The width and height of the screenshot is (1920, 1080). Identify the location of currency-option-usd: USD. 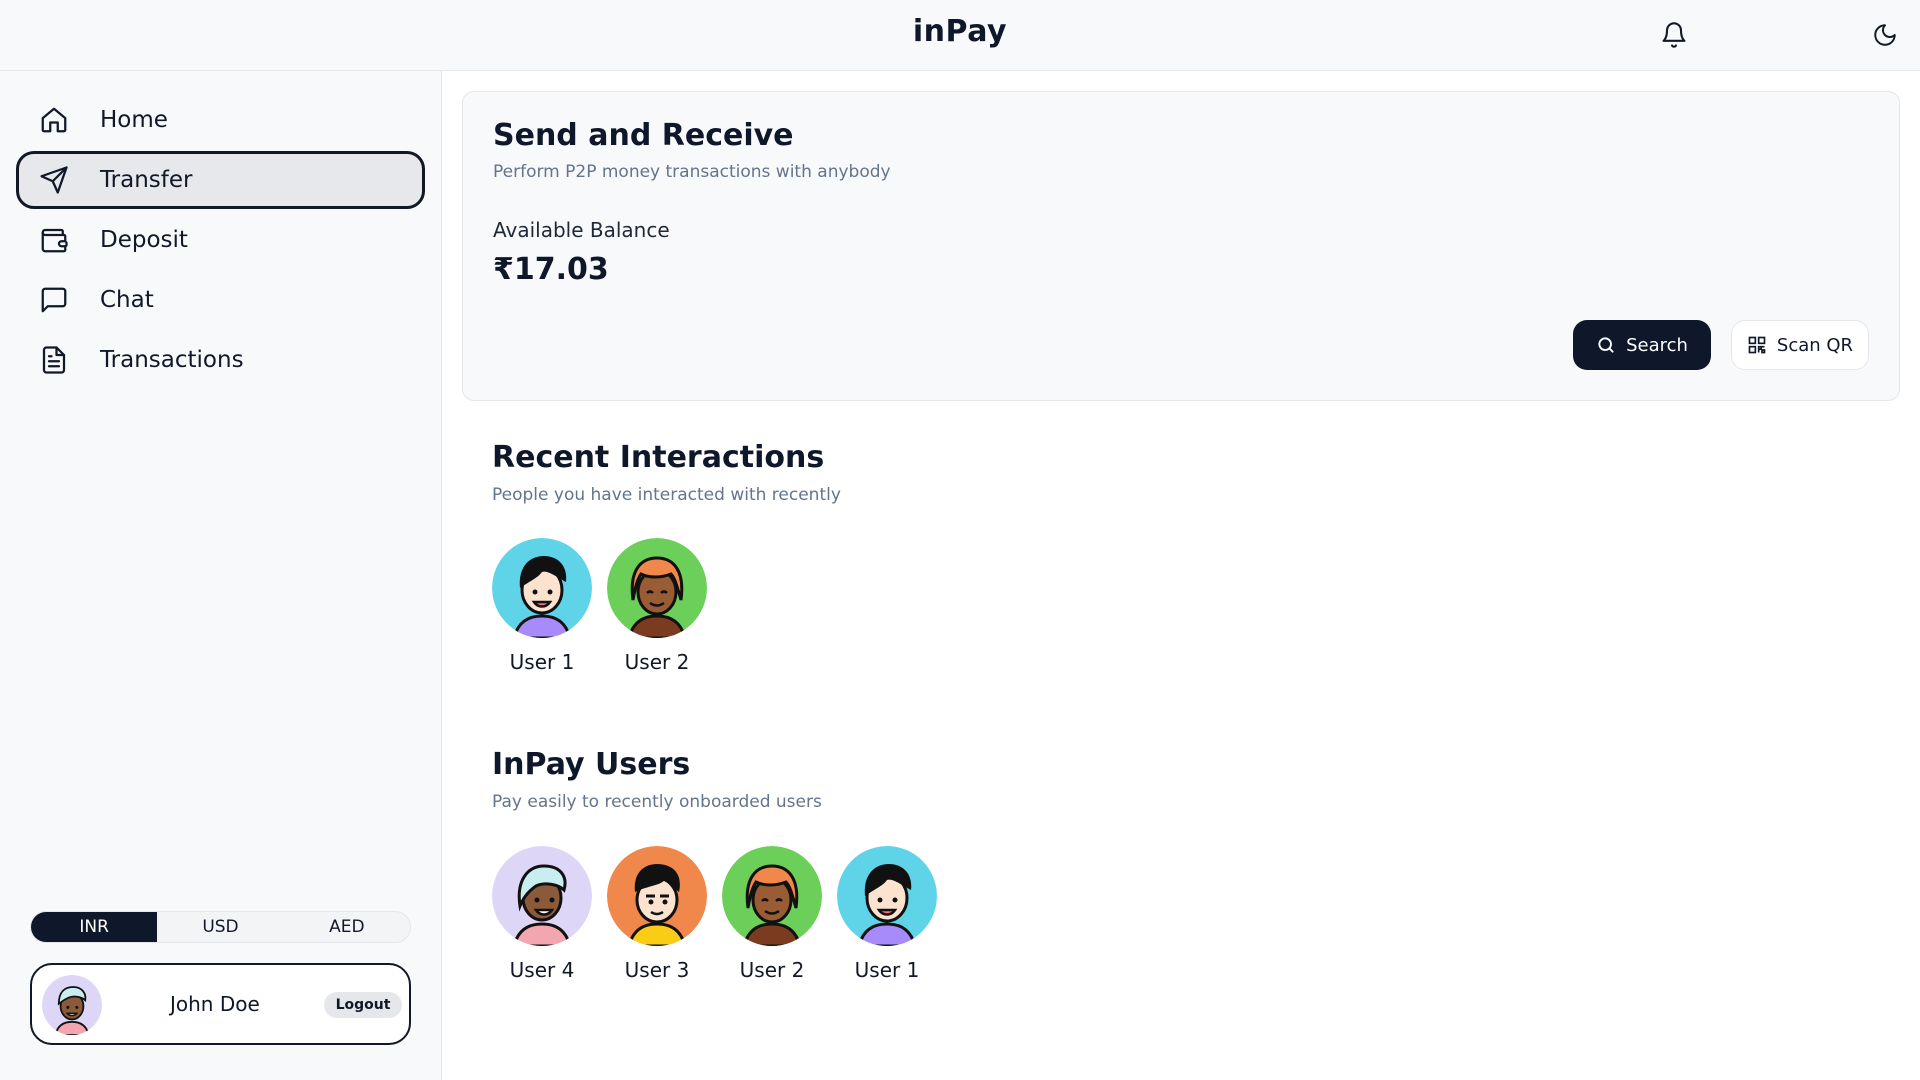
(220, 927).